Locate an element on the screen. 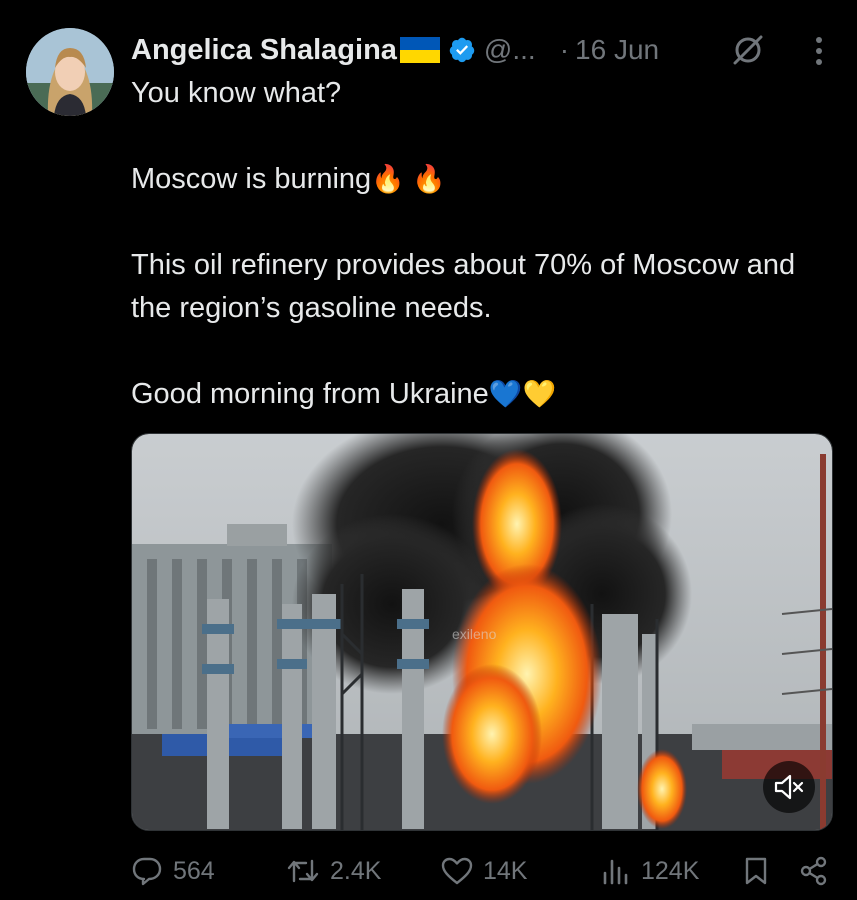 This screenshot has height=900, width=857. tweet-text-line: You know what? is located at coordinates (236, 93).